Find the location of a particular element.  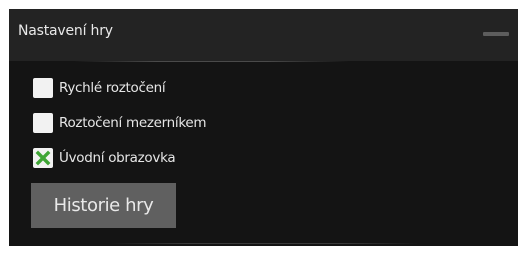

bottom-divider is located at coordinates (264, 243).